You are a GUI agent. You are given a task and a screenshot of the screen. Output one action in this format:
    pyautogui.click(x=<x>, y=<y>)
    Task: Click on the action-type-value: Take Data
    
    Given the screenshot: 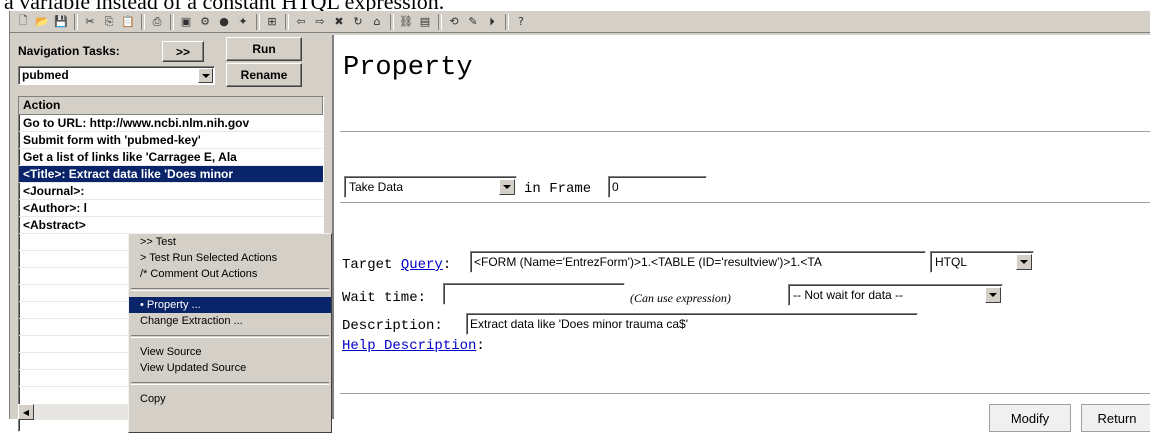 What is the action you would take?
    pyautogui.click(x=376, y=187)
    